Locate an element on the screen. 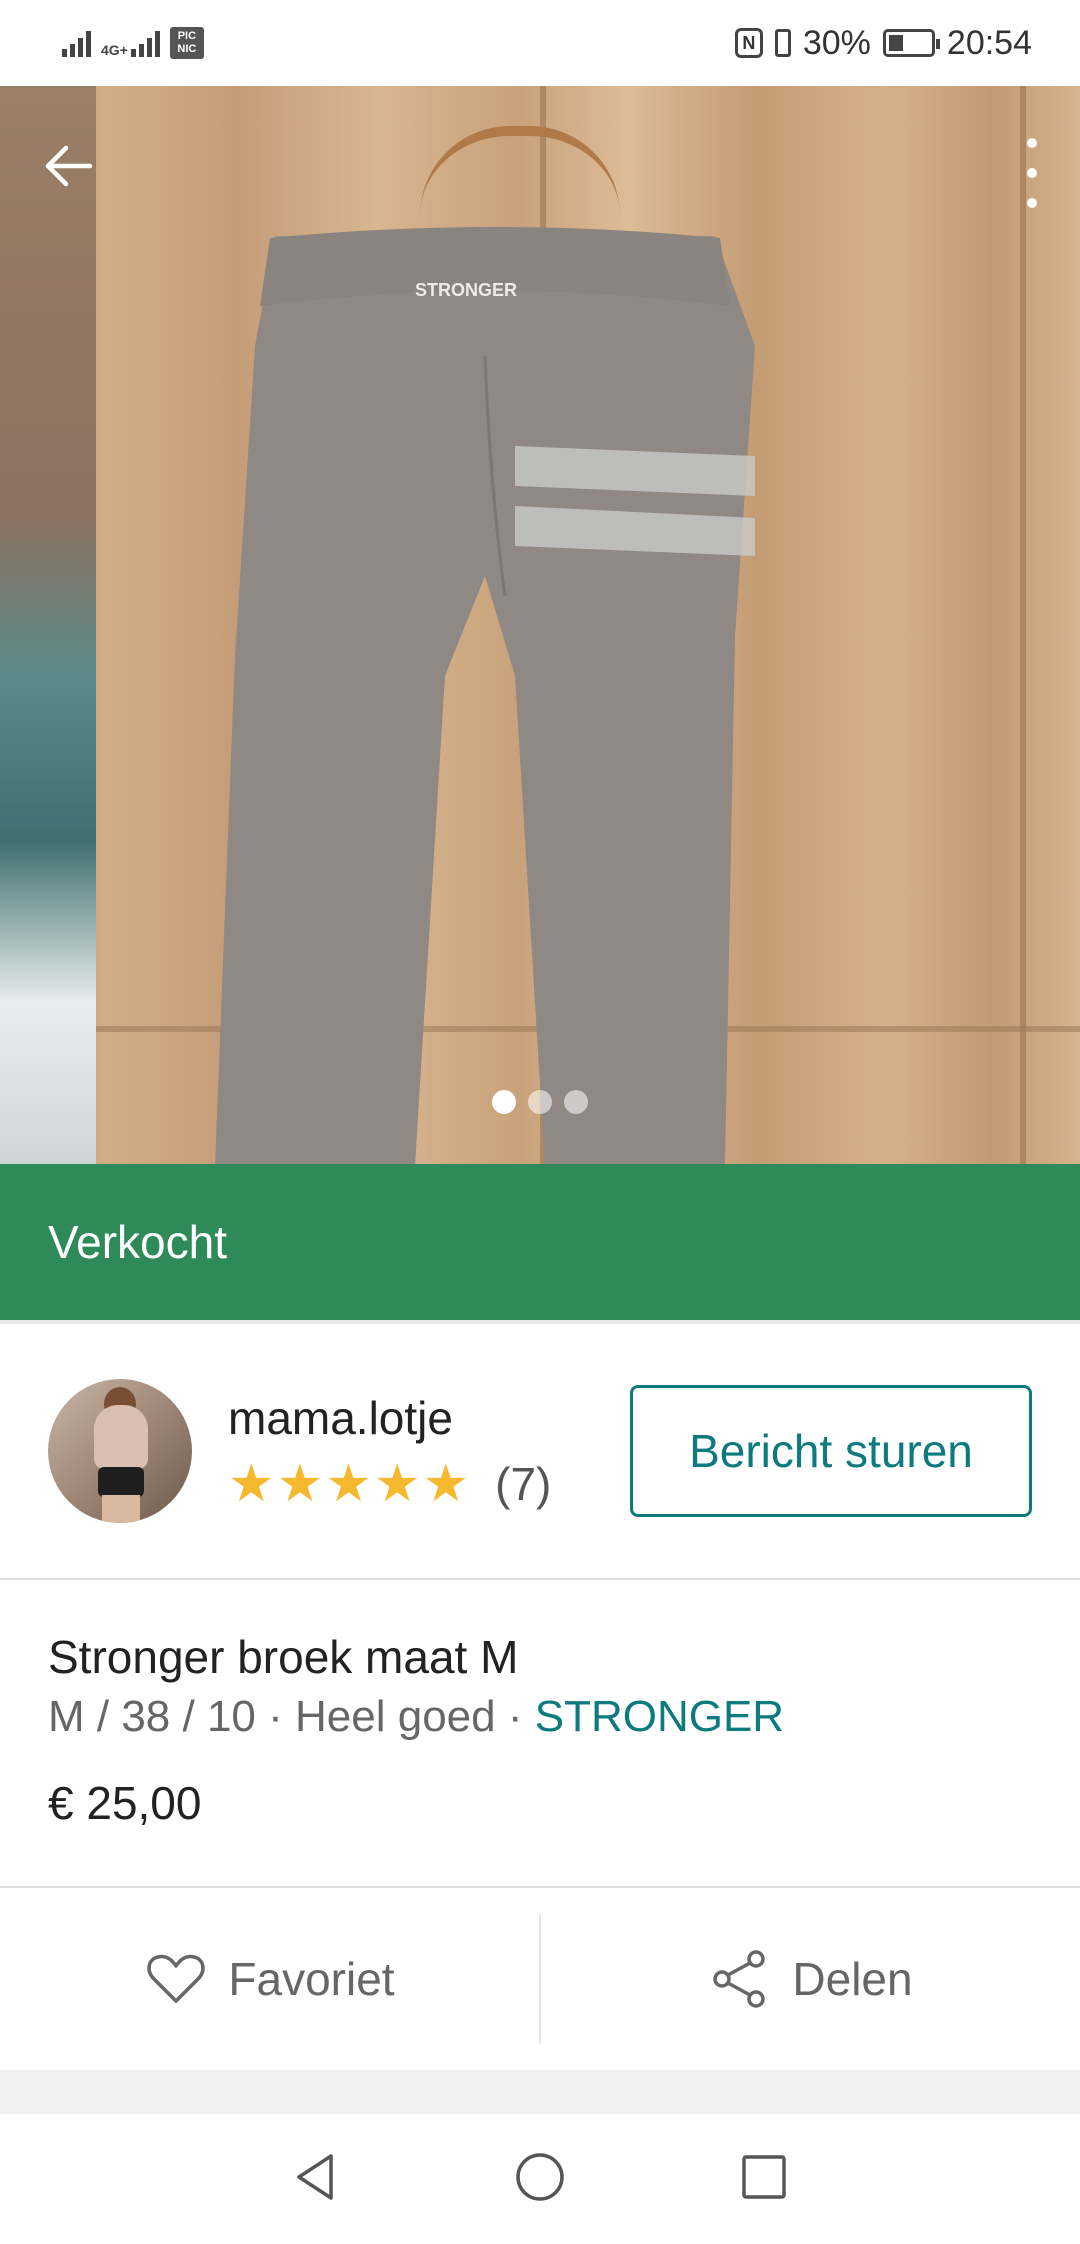  gallery-pagination is located at coordinates (540, 1102).